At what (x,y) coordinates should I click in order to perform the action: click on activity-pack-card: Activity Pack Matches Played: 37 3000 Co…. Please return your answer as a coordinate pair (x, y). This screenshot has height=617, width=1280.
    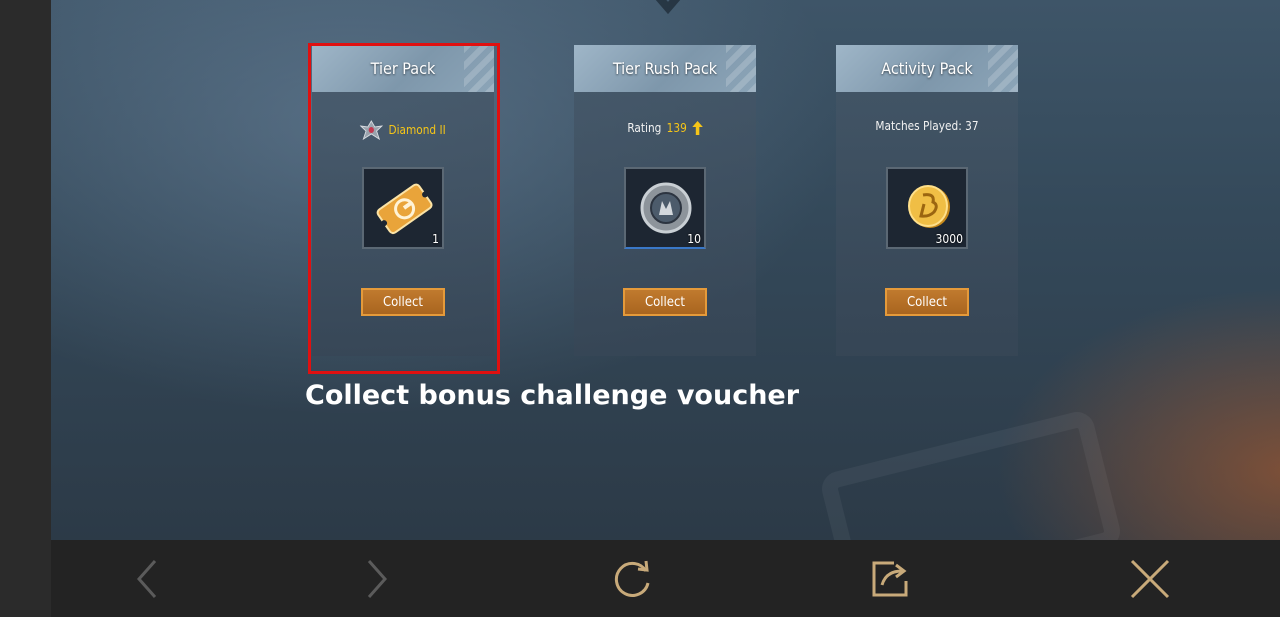
    Looking at the image, I should click on (927, 200).